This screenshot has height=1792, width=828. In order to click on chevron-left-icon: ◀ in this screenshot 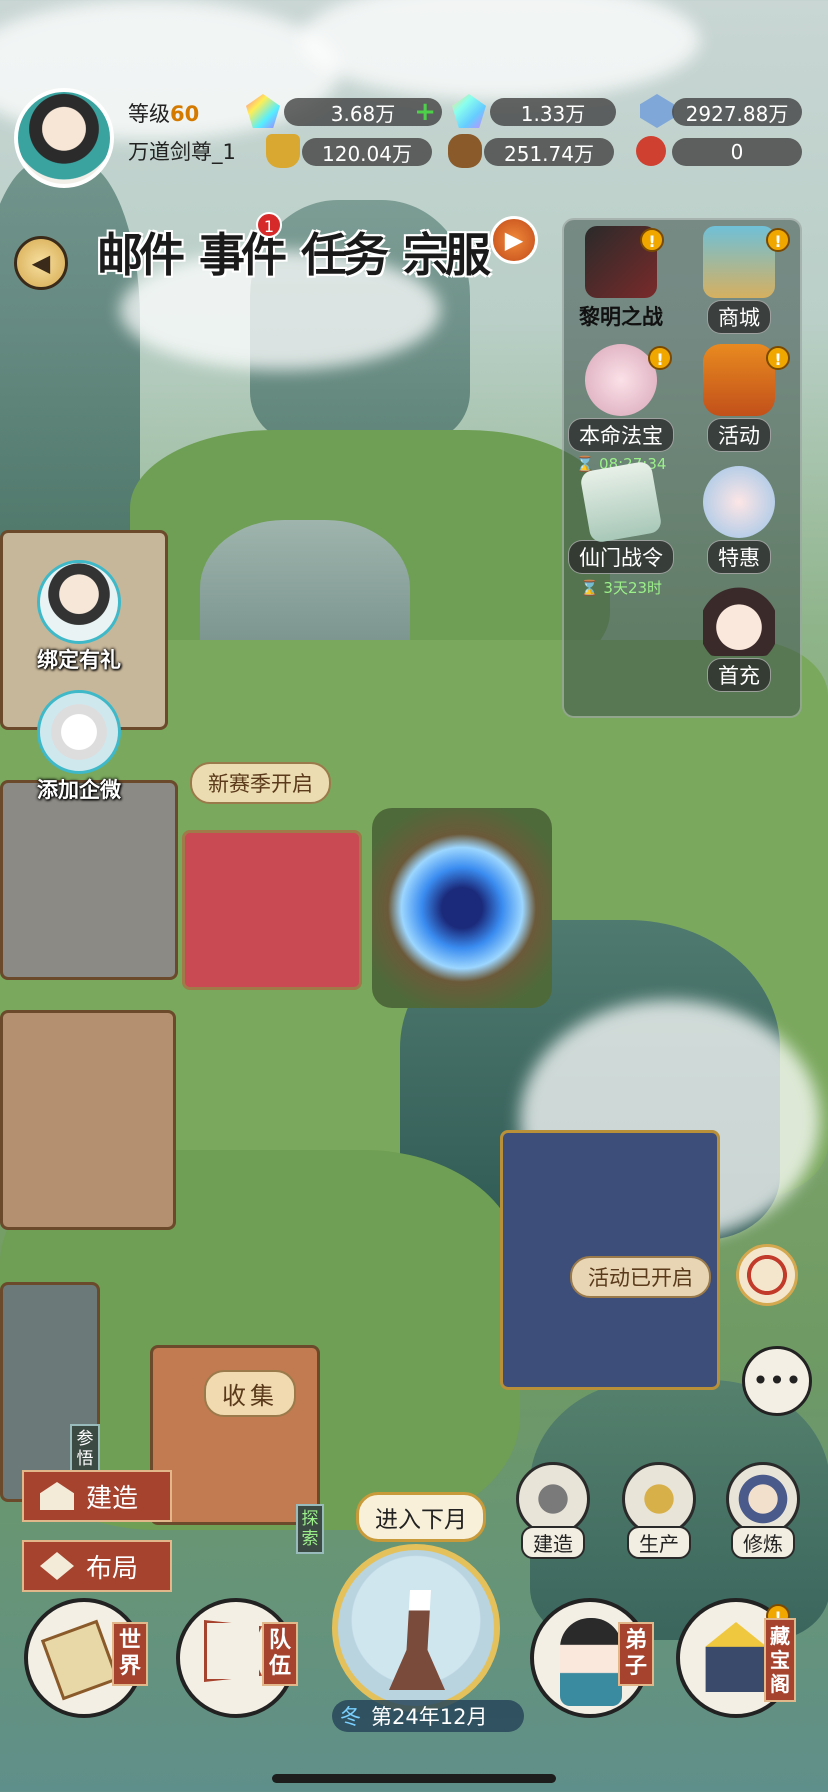, I will do `click(41, 263)`.